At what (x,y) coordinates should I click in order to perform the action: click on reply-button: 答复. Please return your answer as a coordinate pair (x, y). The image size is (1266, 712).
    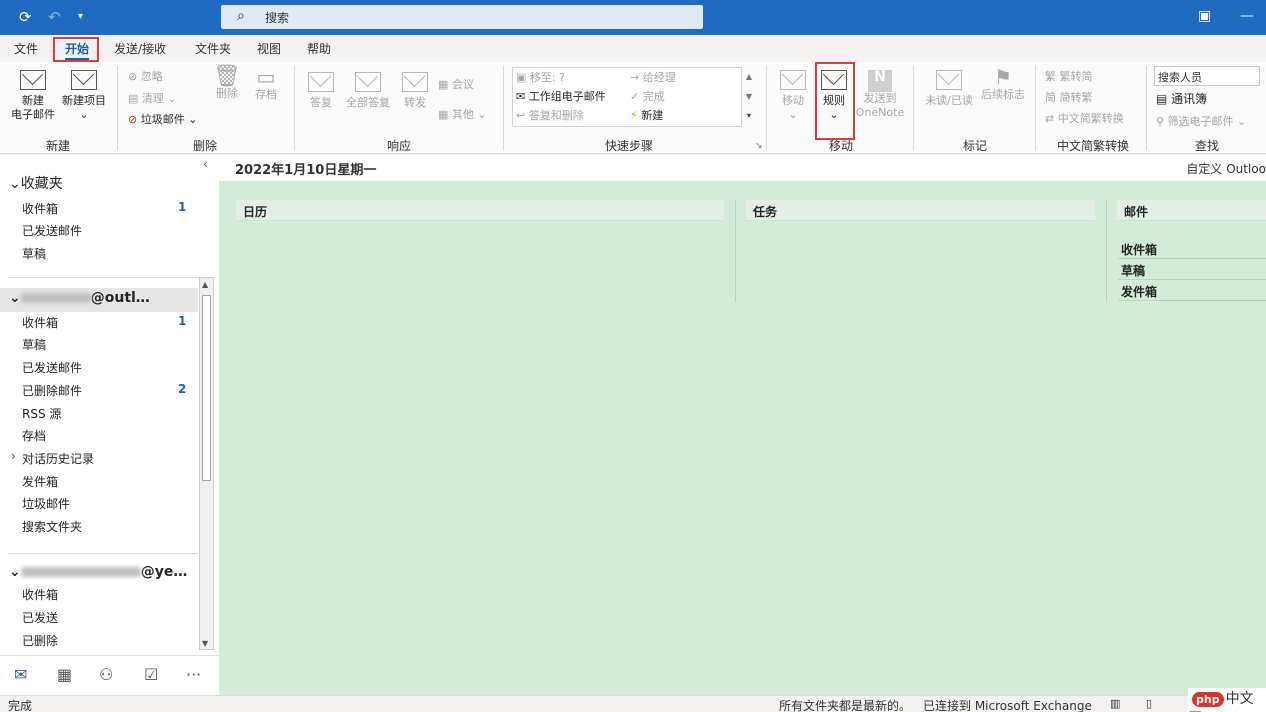
    Looking at the image, I should click on (321, 91).